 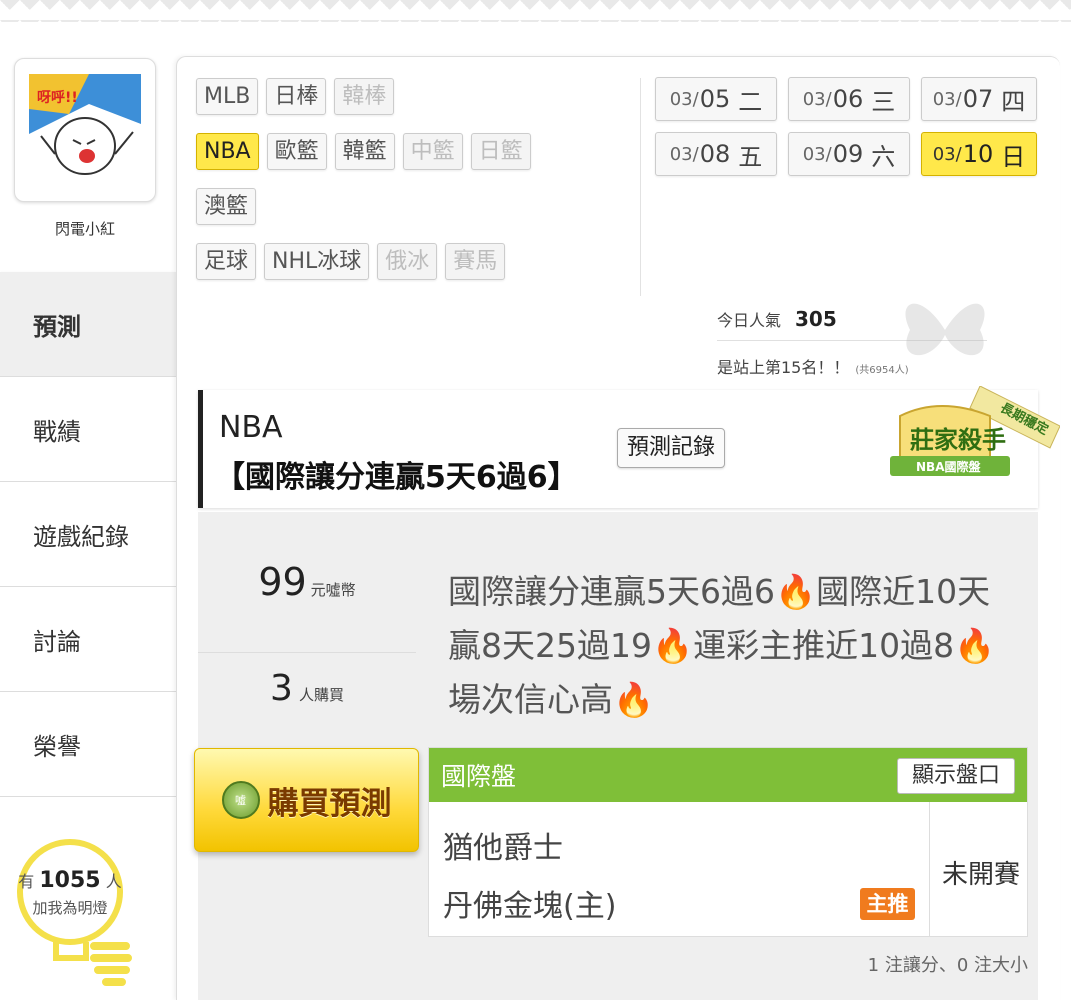 What do you see at coordinates (70, 908) in the screenshot?
I see `follow-label: 加我為明燈` at bounding box center [70, 908].